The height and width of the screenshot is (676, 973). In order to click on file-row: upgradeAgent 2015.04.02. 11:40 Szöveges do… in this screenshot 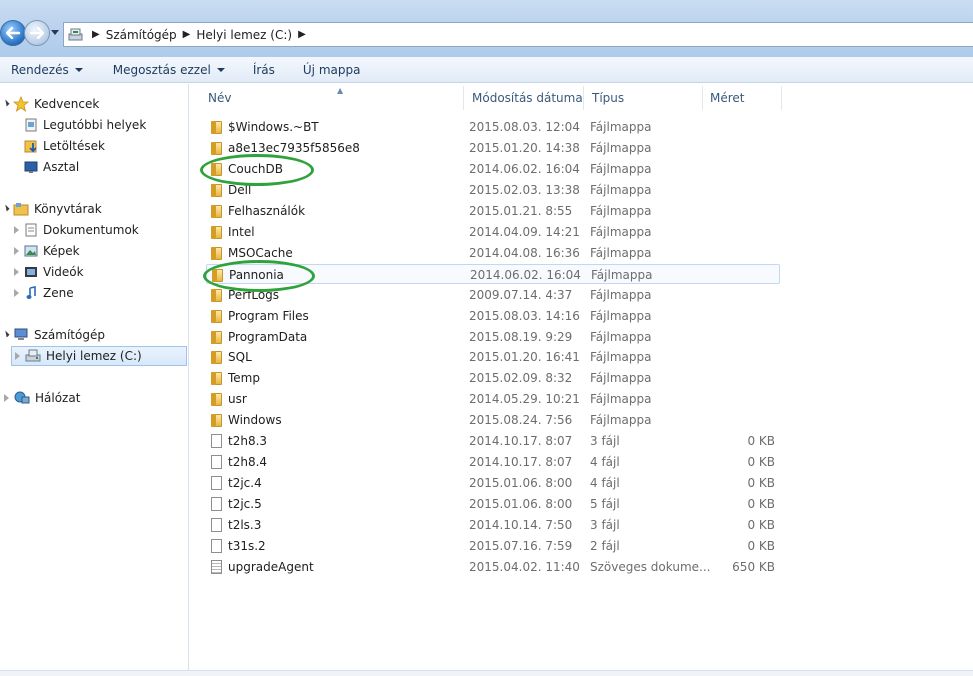, I will do `click(493, 567)`.